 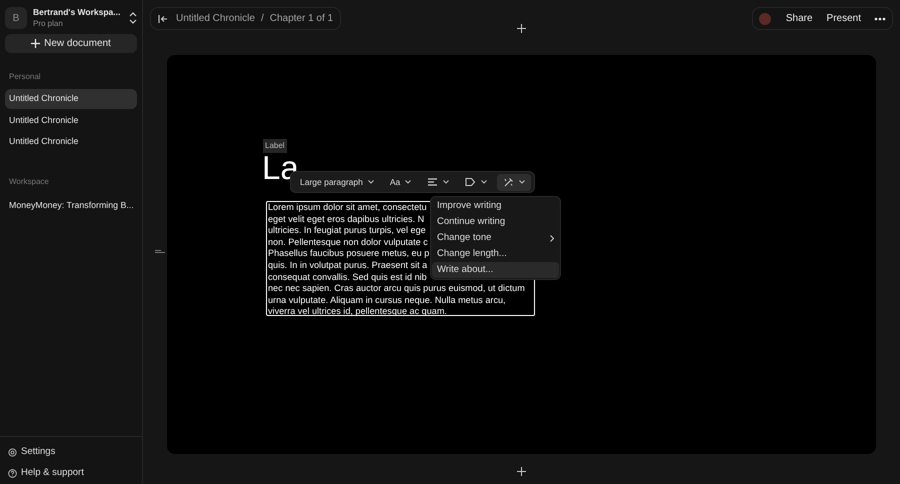 I want to click on drag-handle-icon, so click(x=160, y=251).